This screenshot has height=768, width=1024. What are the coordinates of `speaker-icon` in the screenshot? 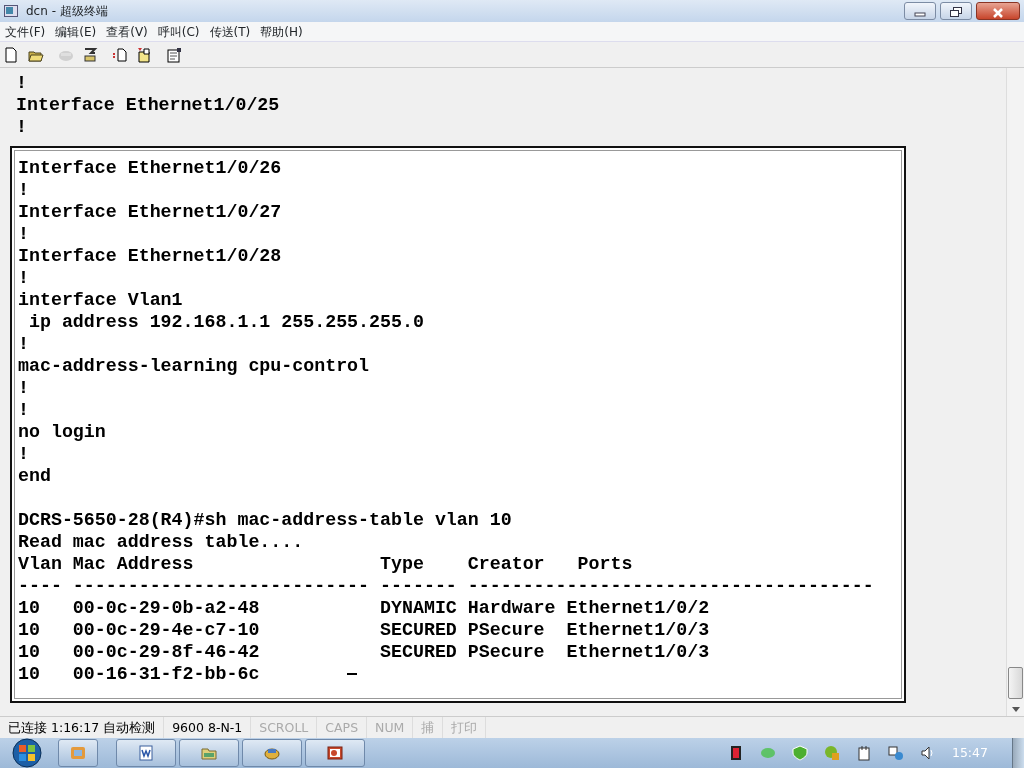 It's located at (927, 753).